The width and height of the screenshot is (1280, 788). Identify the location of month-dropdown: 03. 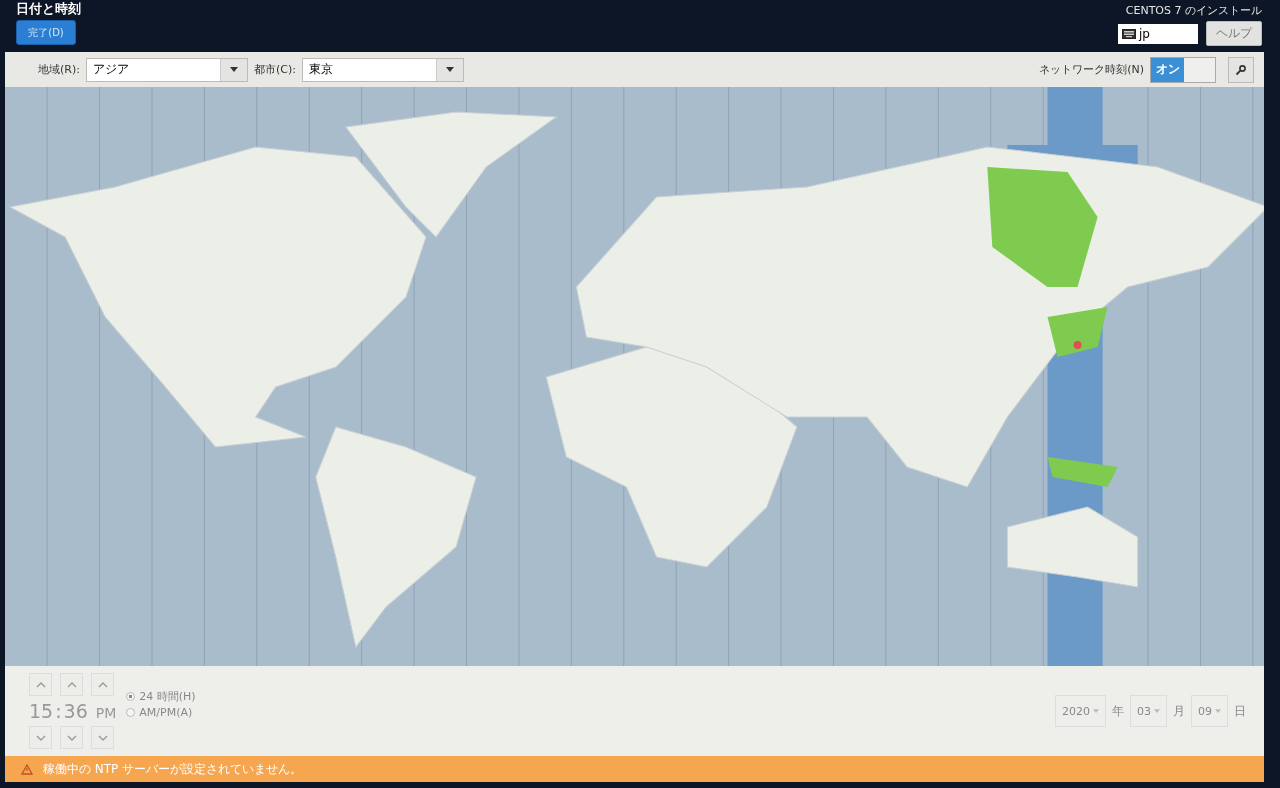
(1148, 711).